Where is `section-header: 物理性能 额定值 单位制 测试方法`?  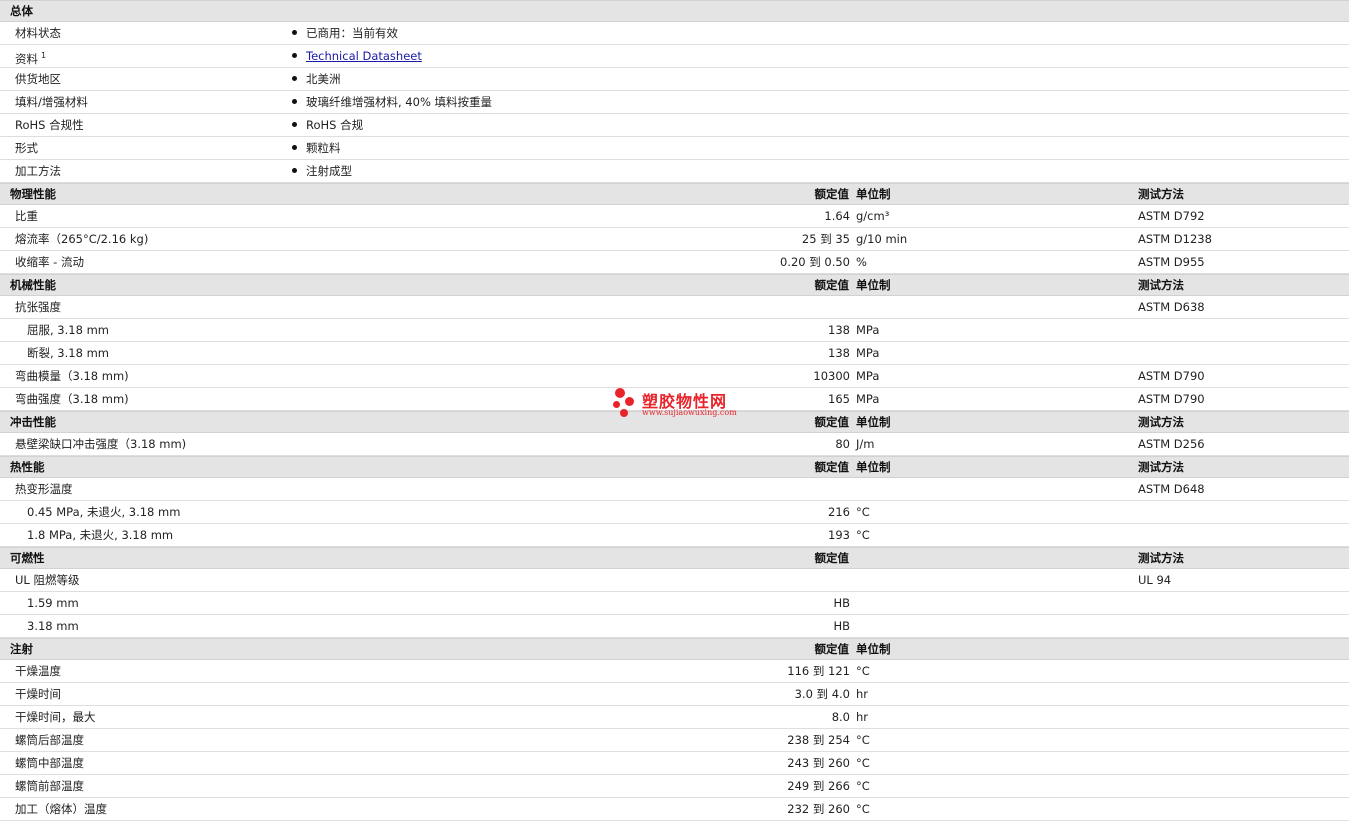 section-header: 物理性能 额定值 单位制 测试方法 is located at coordinates (674, 194).